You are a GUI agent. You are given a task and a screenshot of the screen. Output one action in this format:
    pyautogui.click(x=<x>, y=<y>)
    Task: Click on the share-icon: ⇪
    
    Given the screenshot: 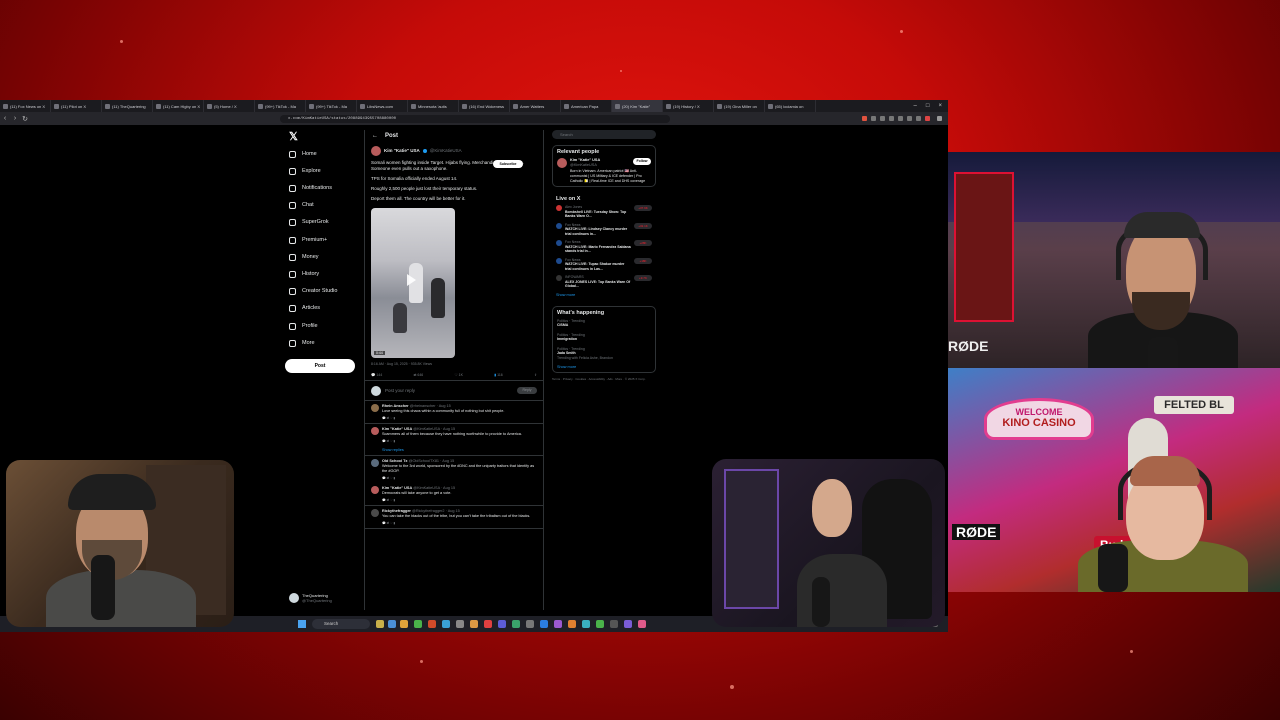 What is the action you would take?
    pyautogui.click(x=535, y=375)
    